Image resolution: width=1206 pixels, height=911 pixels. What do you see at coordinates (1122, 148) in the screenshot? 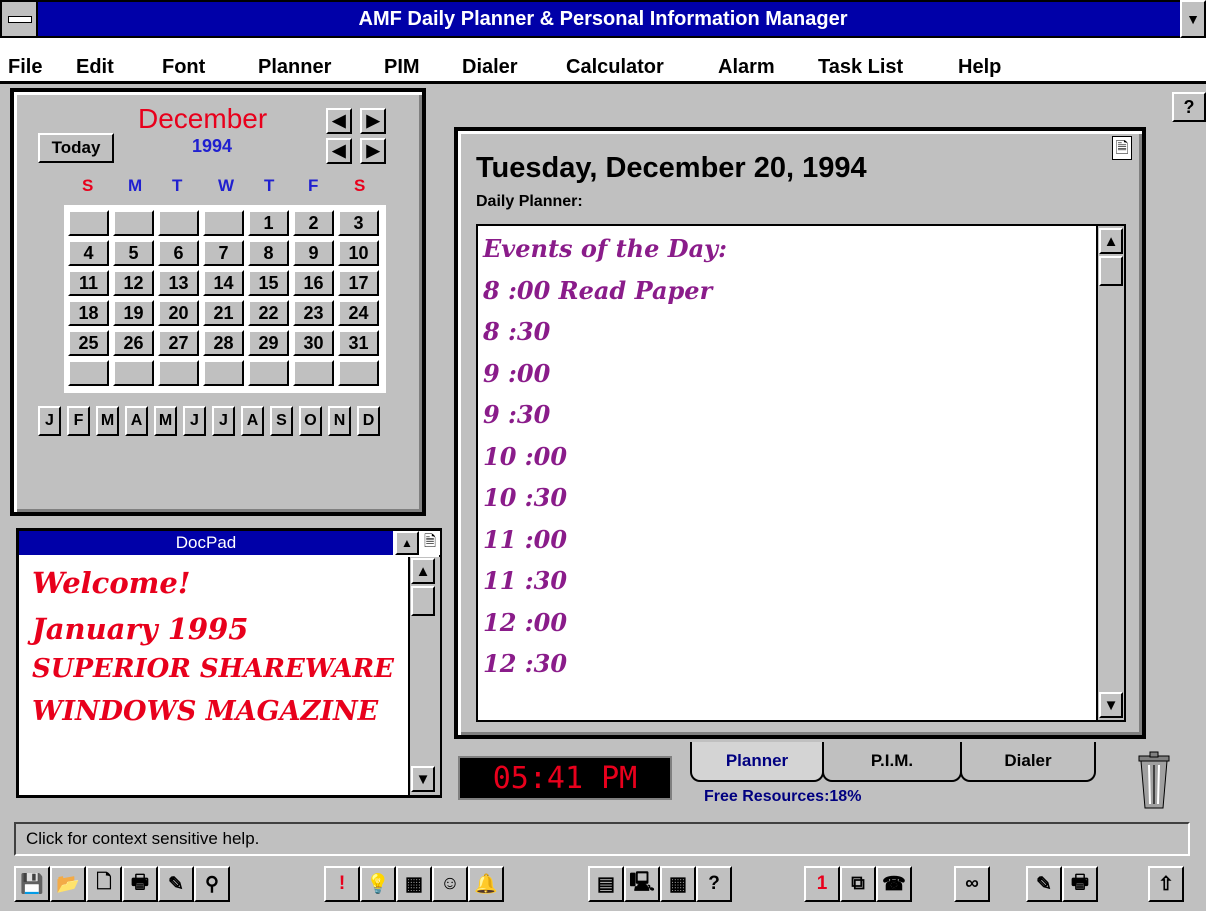
I see `planner-document-icon: 🗎` at bounding box center [1122, 148].